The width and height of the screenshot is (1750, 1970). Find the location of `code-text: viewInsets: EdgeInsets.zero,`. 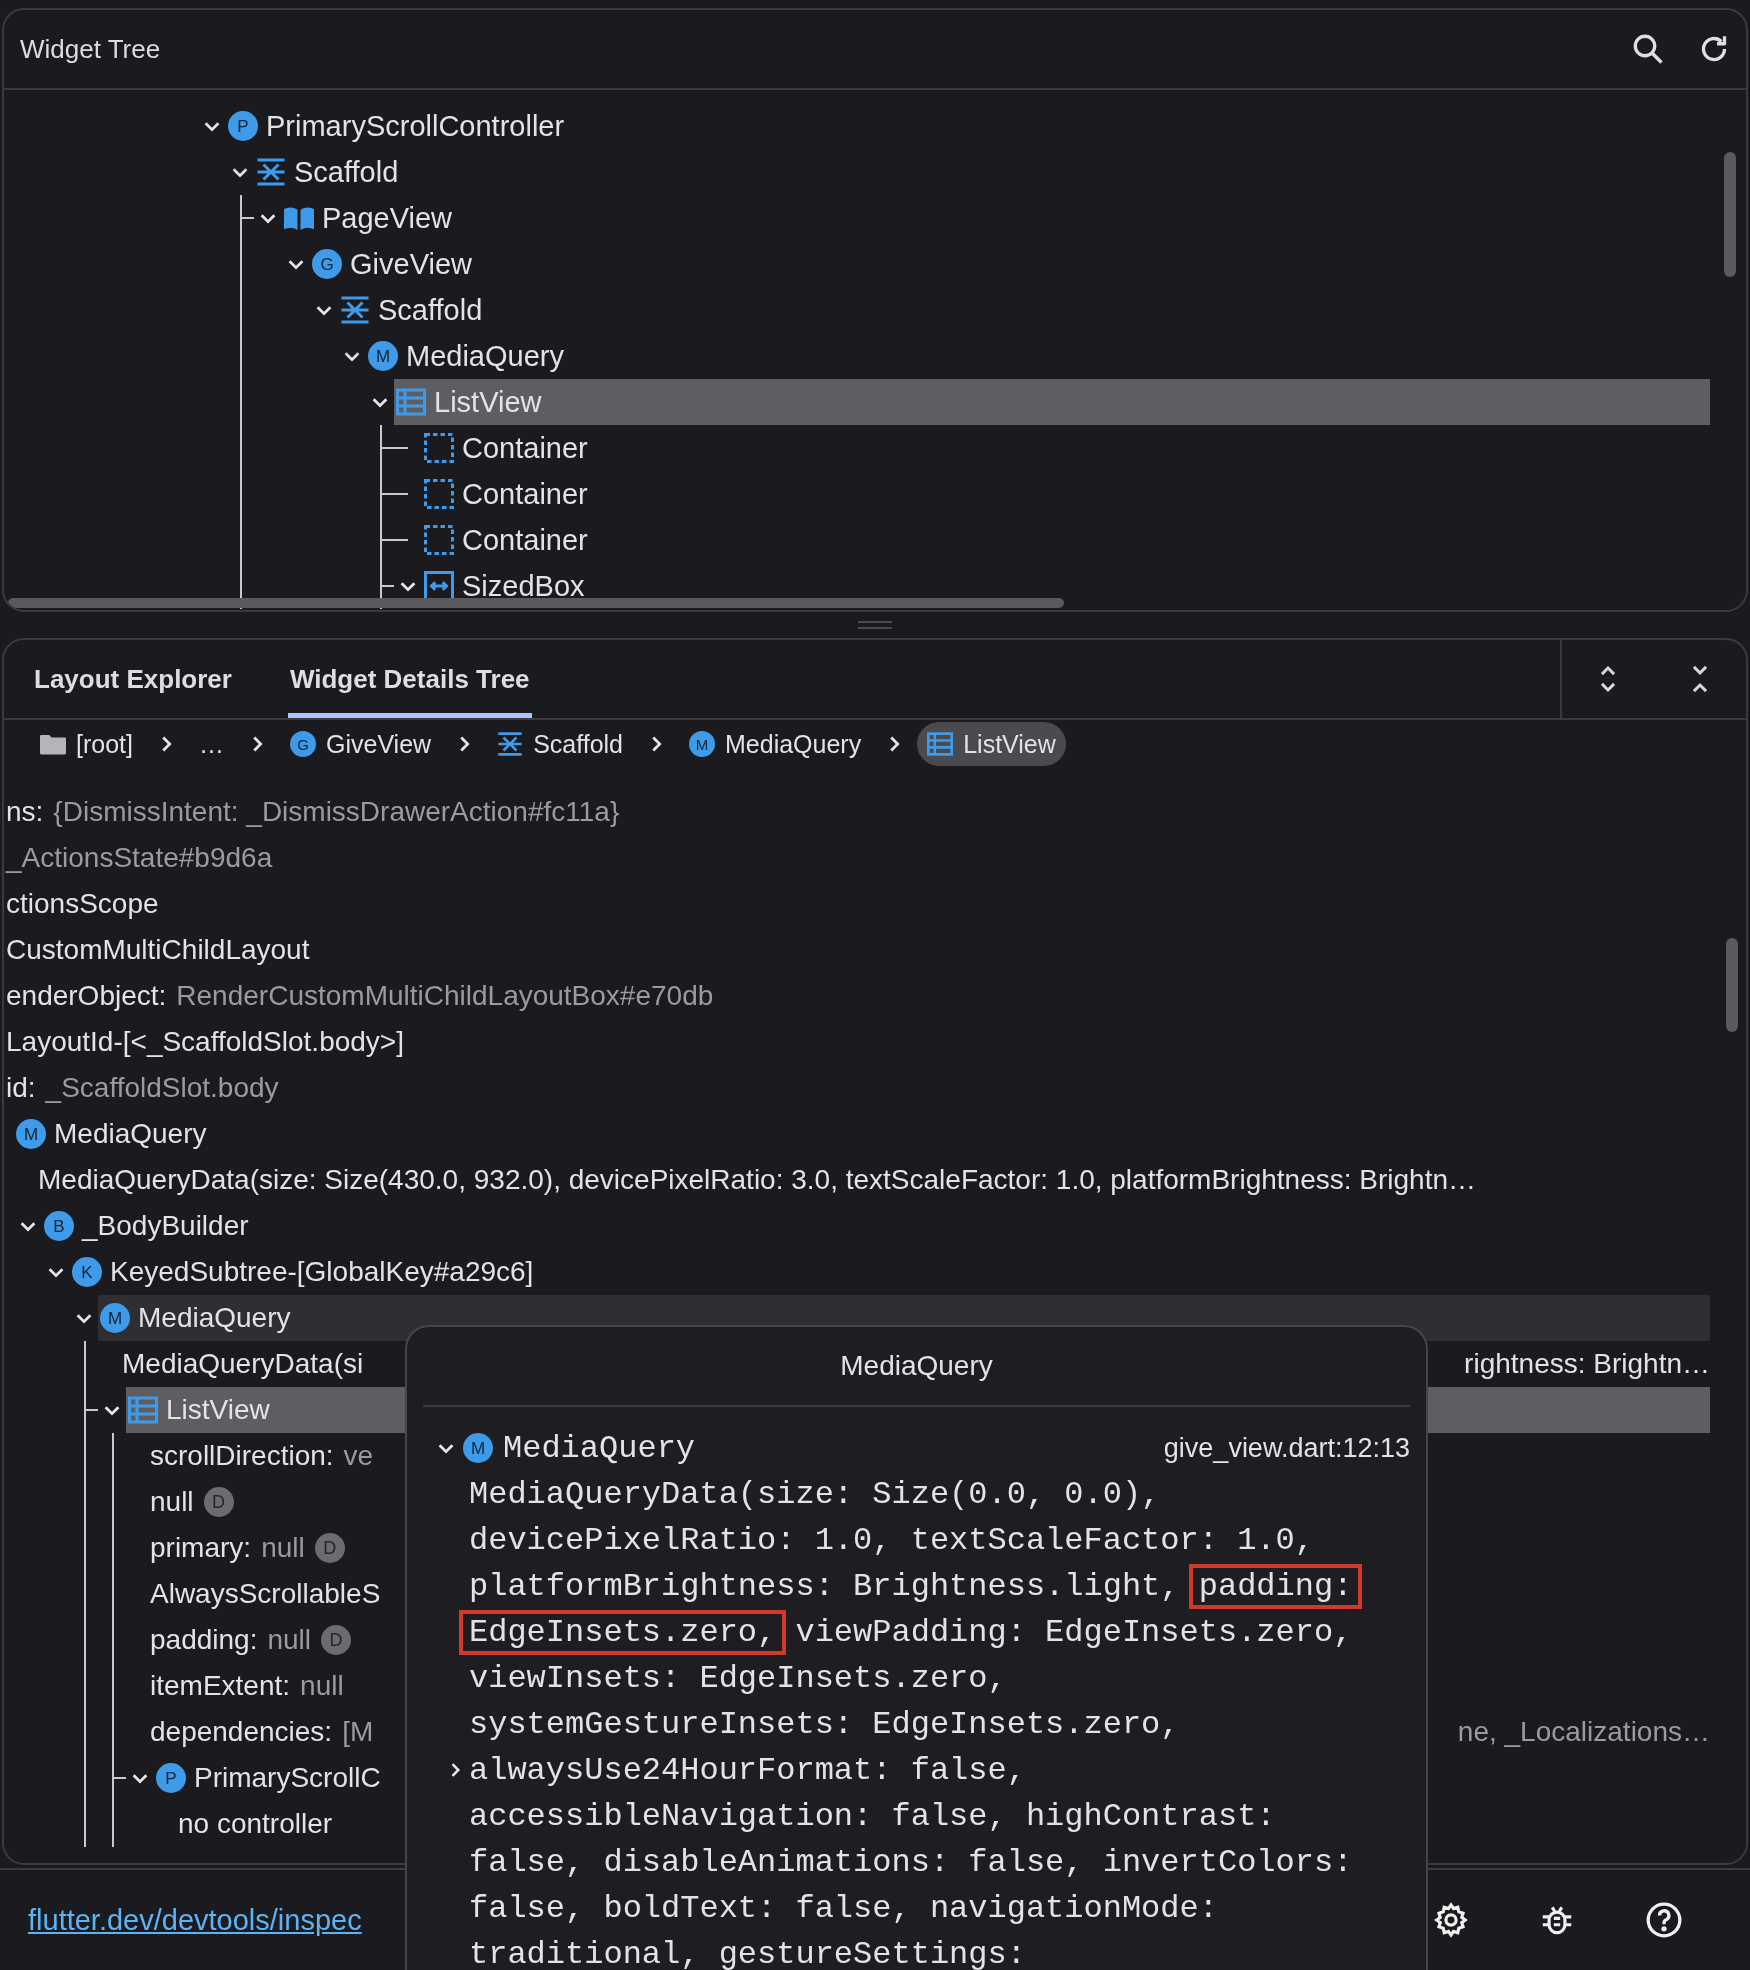

code-text: viewInsets: EdgeInsets.zero, is located at coordinates (738, 1678).